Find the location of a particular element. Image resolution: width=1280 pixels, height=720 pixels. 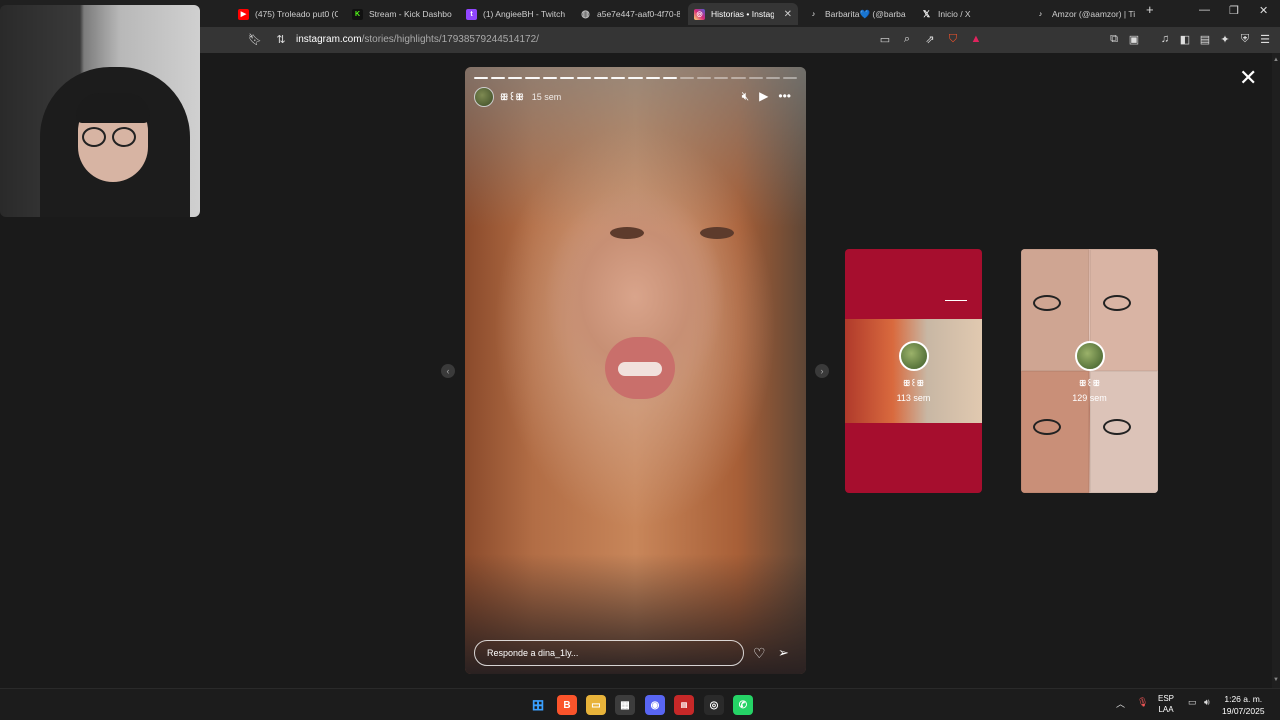

card-divider is located at coordinates (956, 300).